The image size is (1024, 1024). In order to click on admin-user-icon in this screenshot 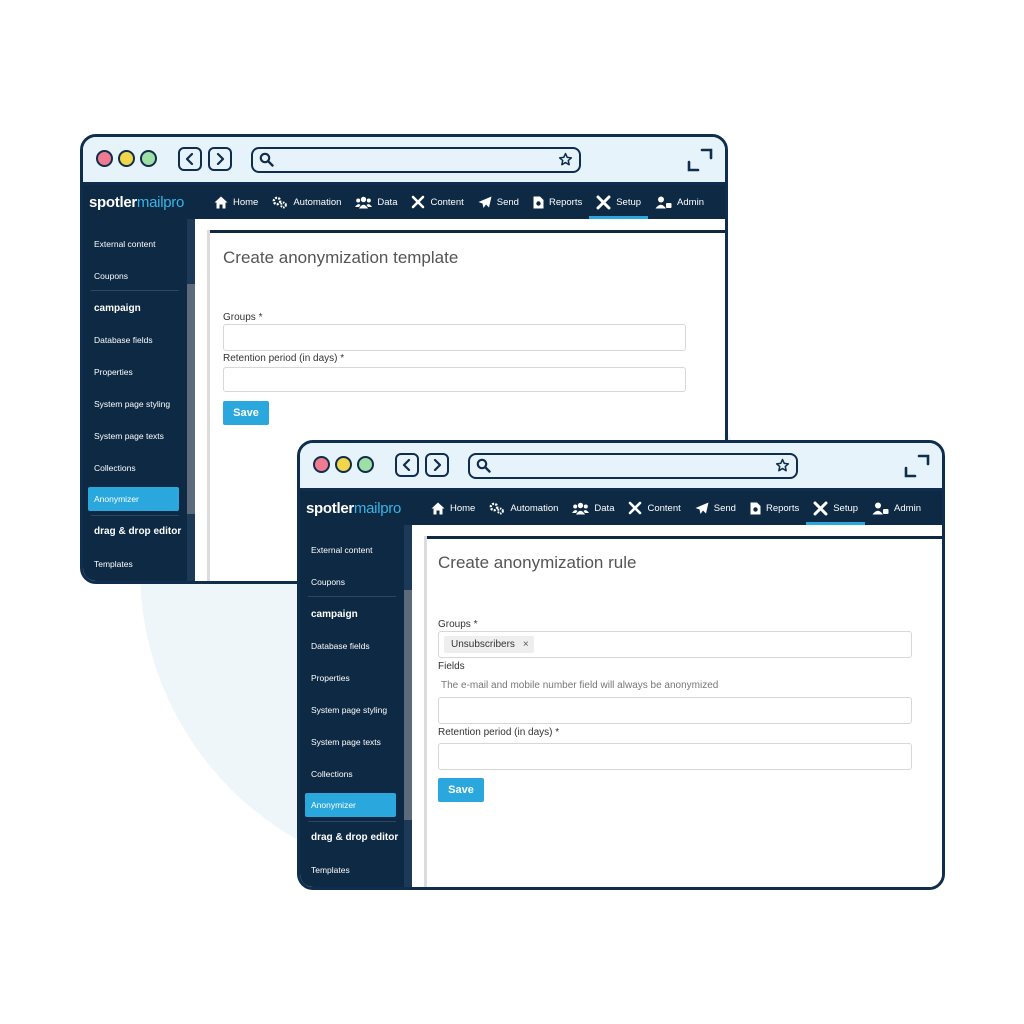, I will do `click(663, 202)`.